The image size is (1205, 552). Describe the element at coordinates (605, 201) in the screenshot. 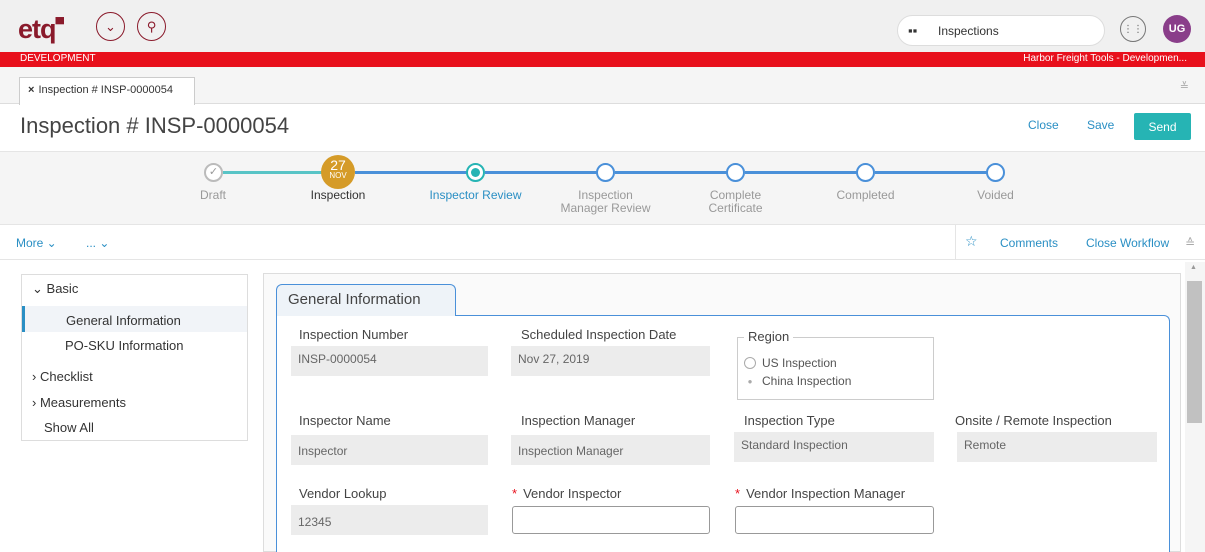

I see `step-label: Inspection Manager Review` at that location.